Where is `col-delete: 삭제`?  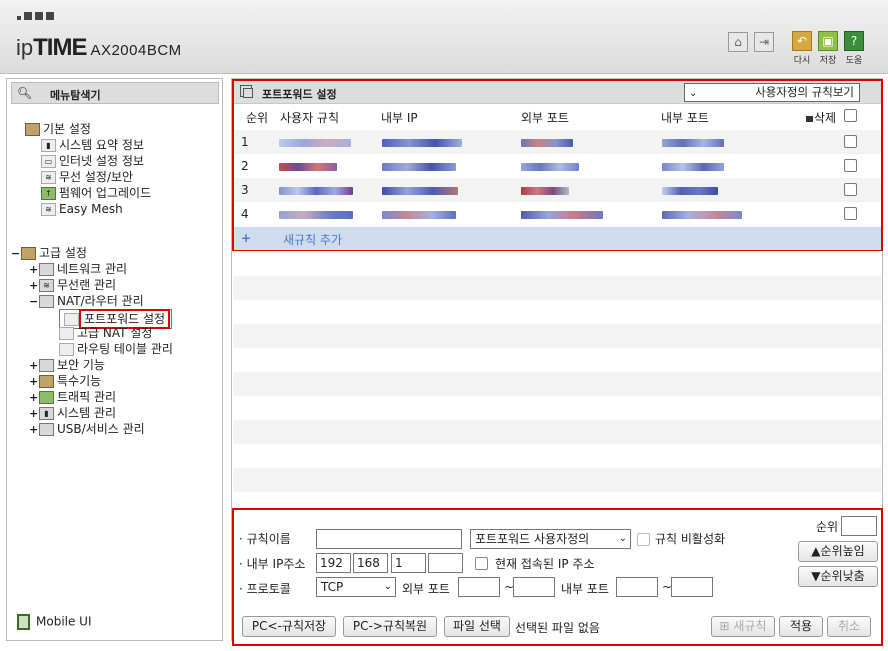
col-delete: 삭제 is located at coordinates (821, 117).